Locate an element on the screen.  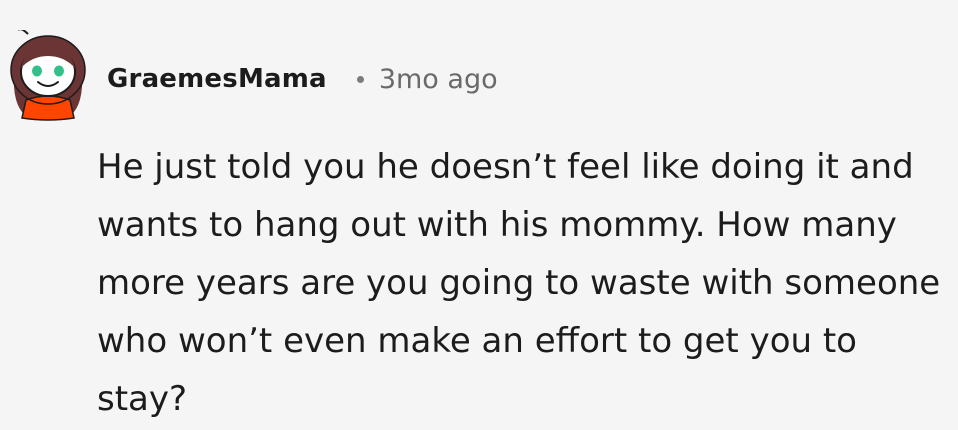
comment-header: GraemesMama 3mo ago is located at coordinates (302, 79).